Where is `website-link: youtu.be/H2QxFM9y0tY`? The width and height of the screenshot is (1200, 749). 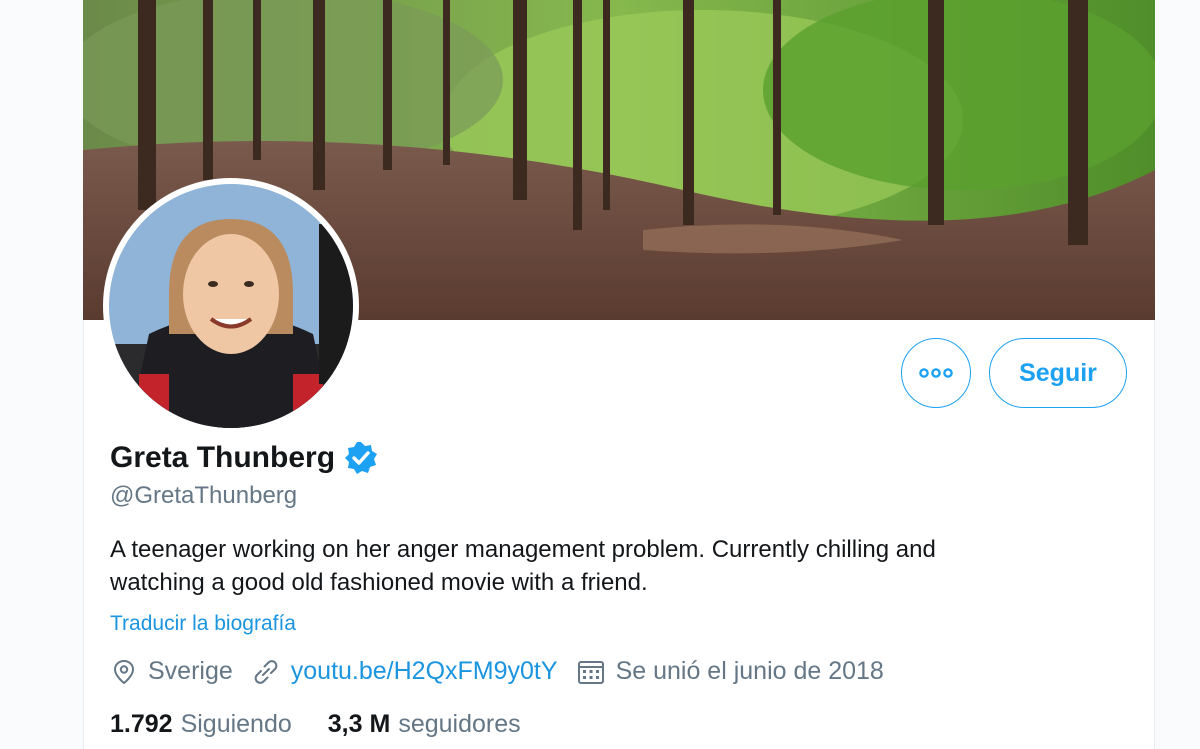 website-link: youtu.be/H2QxFM9y0tY is located at coordinates (424, 671).